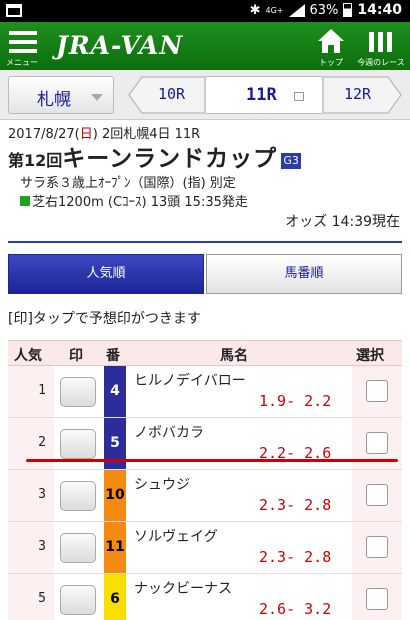  I want to click on bluetooth-icon: ✱, so click(255, 10).